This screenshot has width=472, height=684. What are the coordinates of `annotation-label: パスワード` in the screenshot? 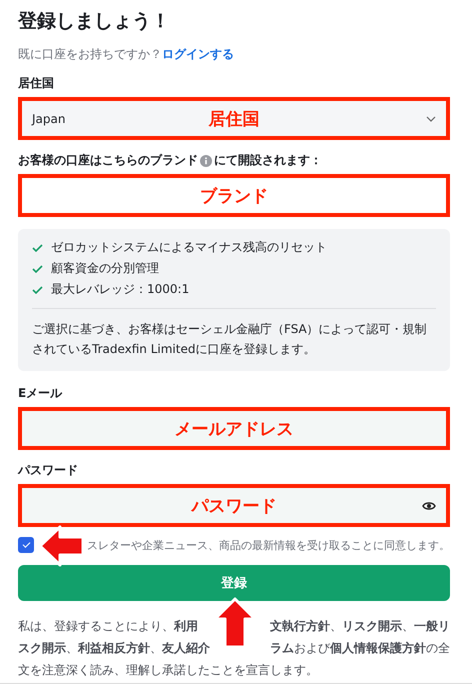 It's located at (234, 506).